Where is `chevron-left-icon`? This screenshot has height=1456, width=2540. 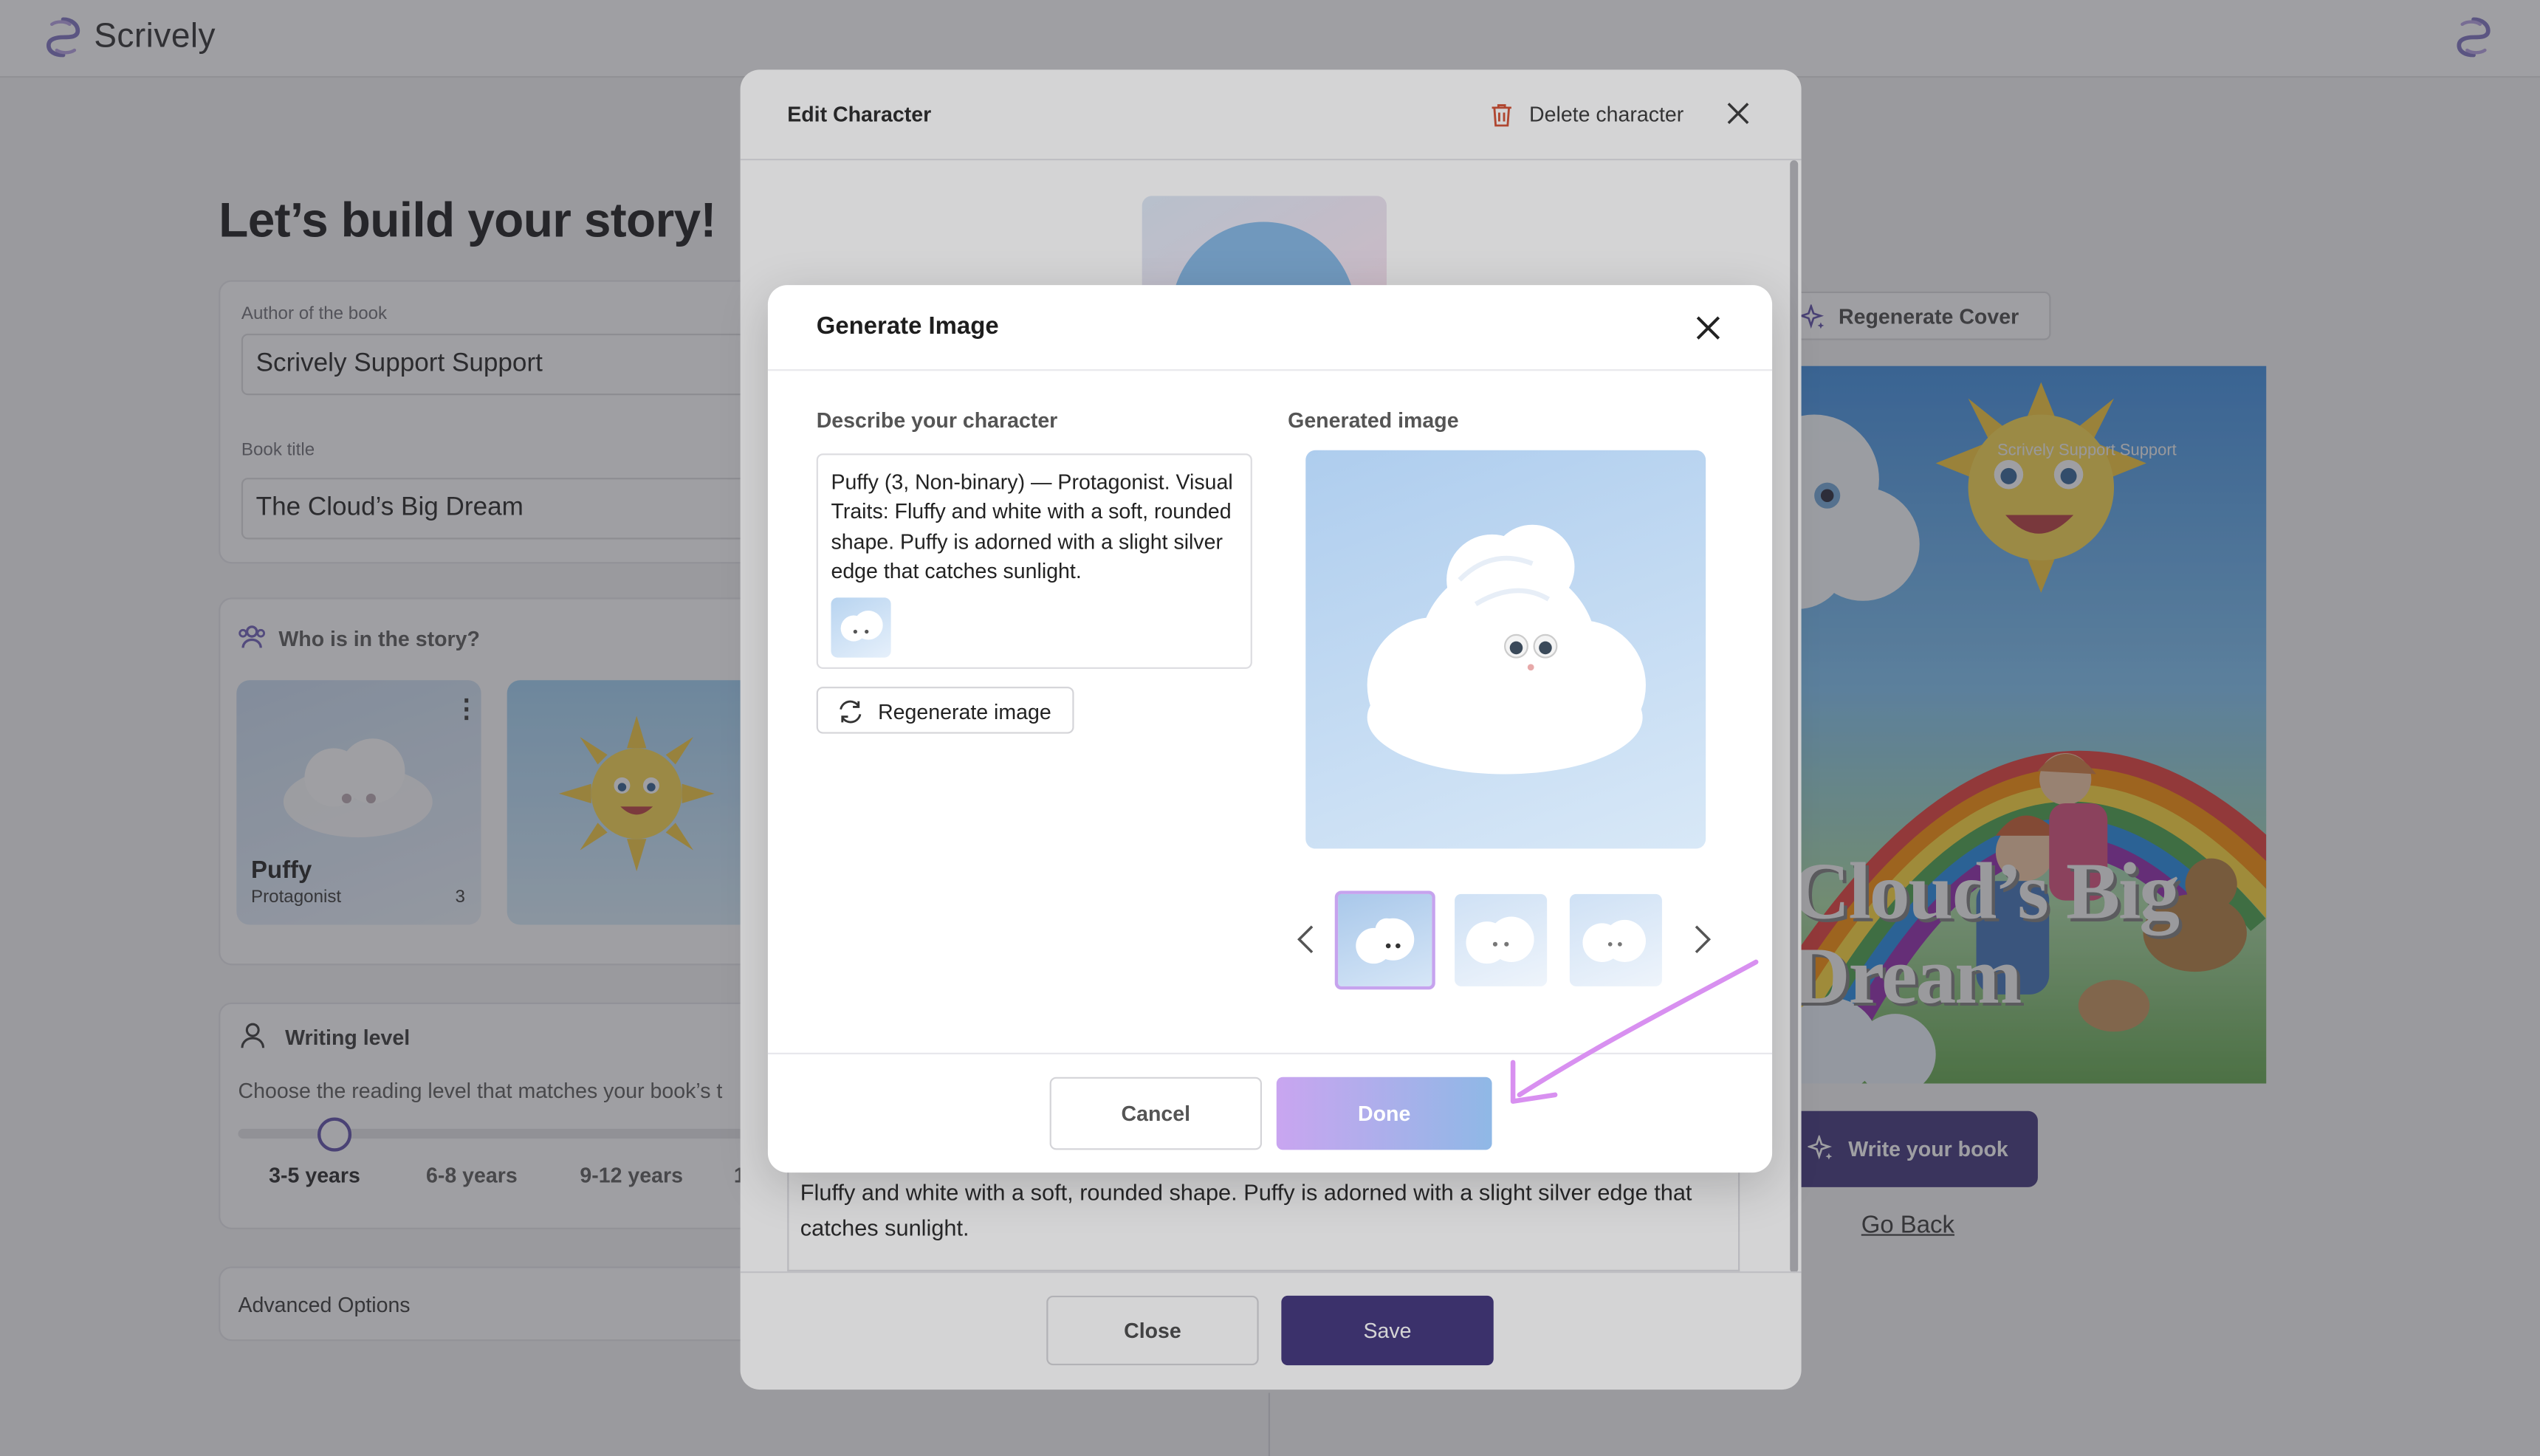 chevron-left-icon is located at coordinates (1305, 939).